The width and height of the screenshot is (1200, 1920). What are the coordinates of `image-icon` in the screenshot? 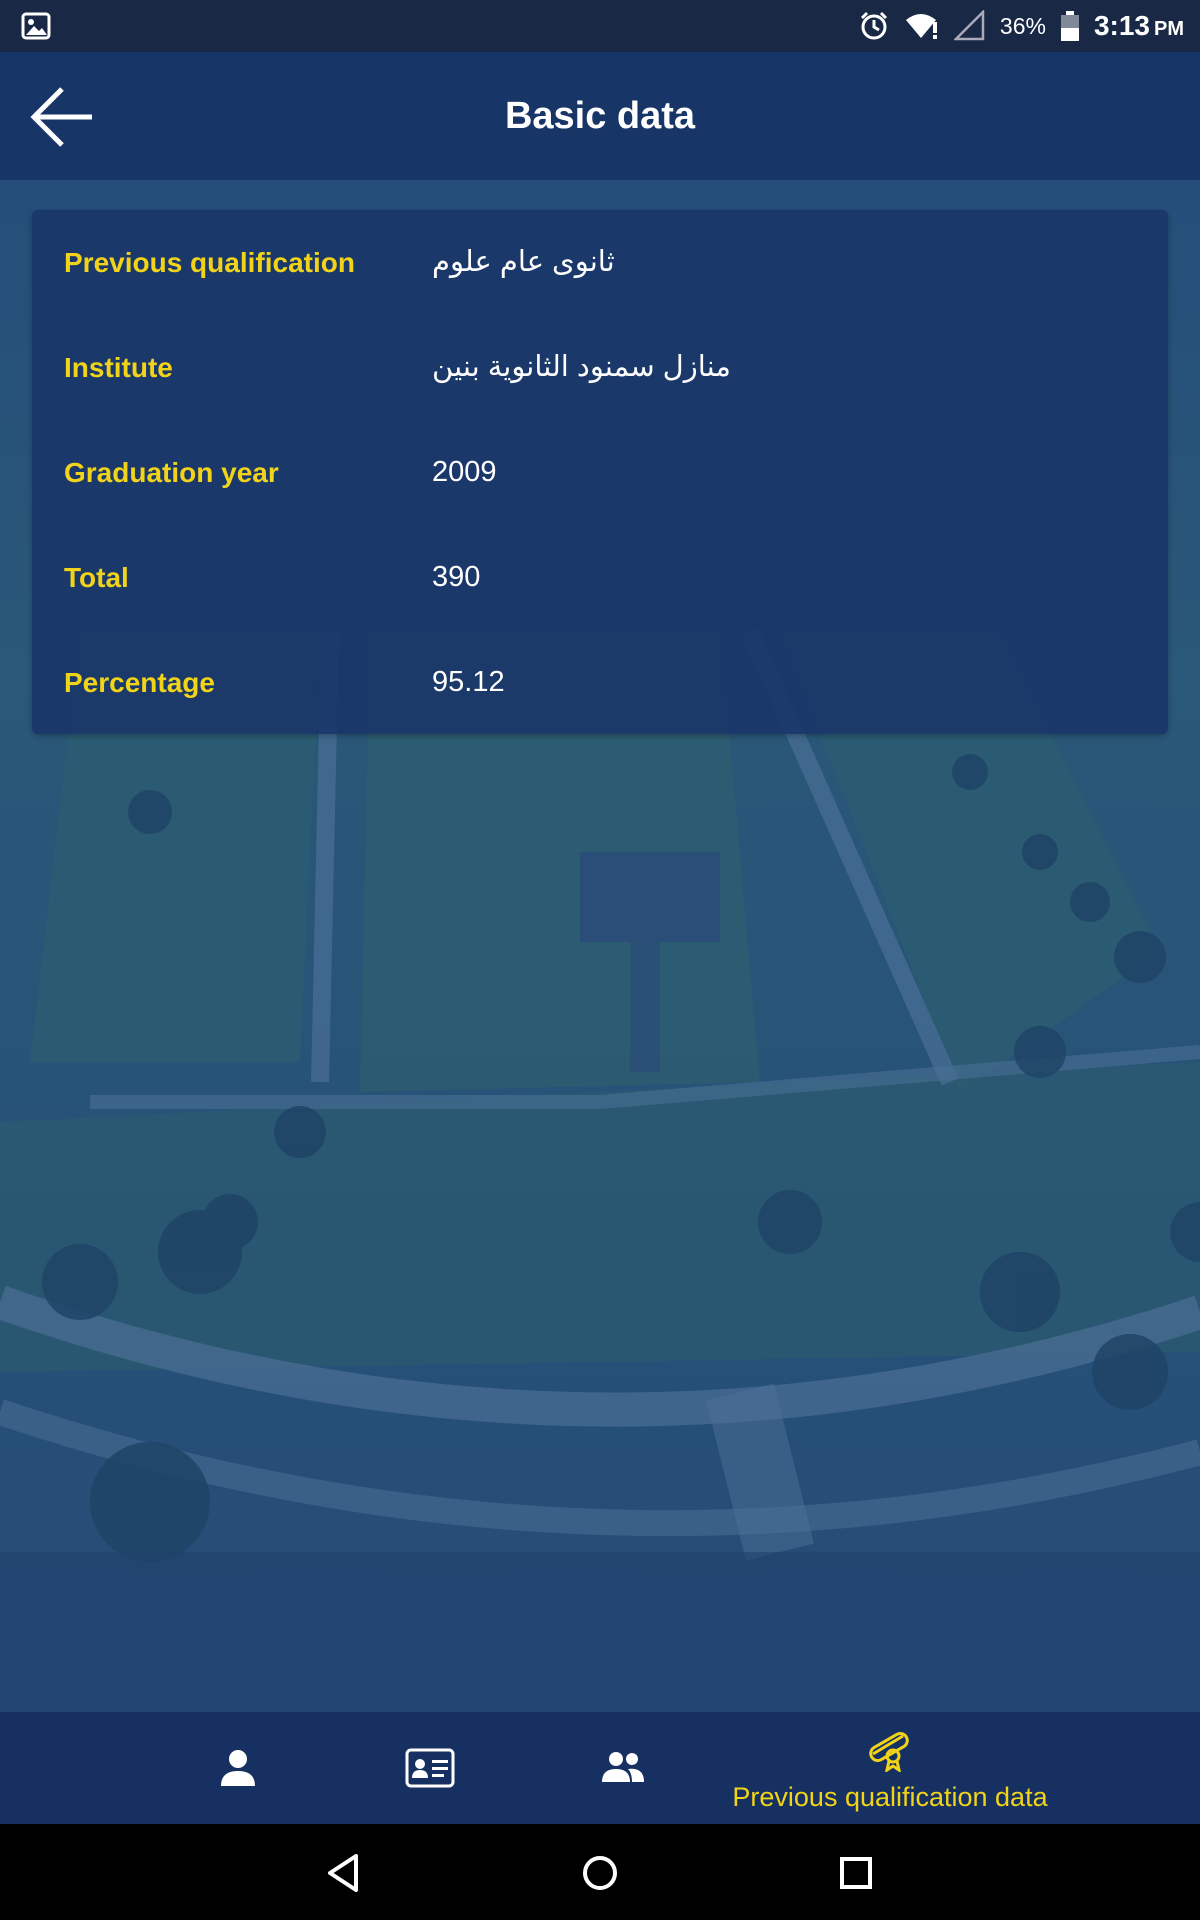 It's located at (36, 26).